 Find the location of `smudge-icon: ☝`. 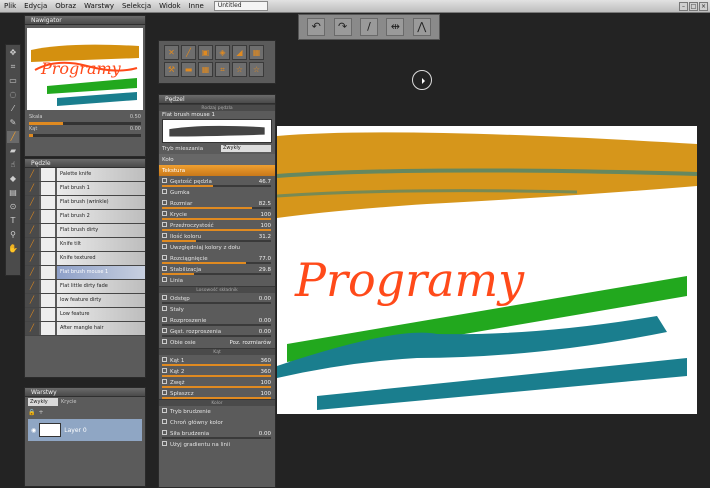

smudge-icon: ☝ is located at coordinates (13, 165).